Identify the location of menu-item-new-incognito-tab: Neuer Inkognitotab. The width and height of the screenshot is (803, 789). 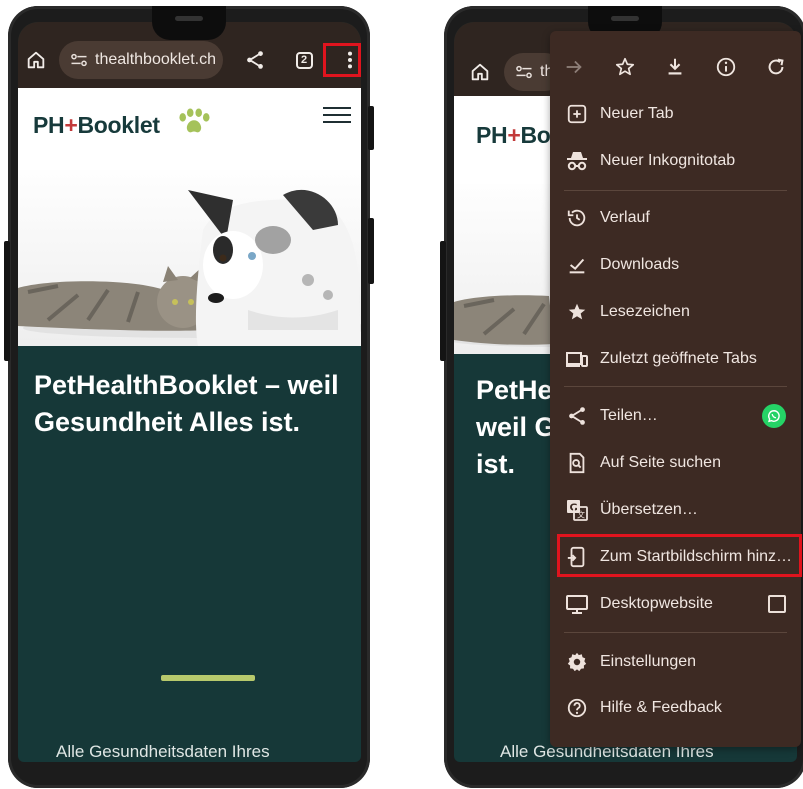
(675, 161).